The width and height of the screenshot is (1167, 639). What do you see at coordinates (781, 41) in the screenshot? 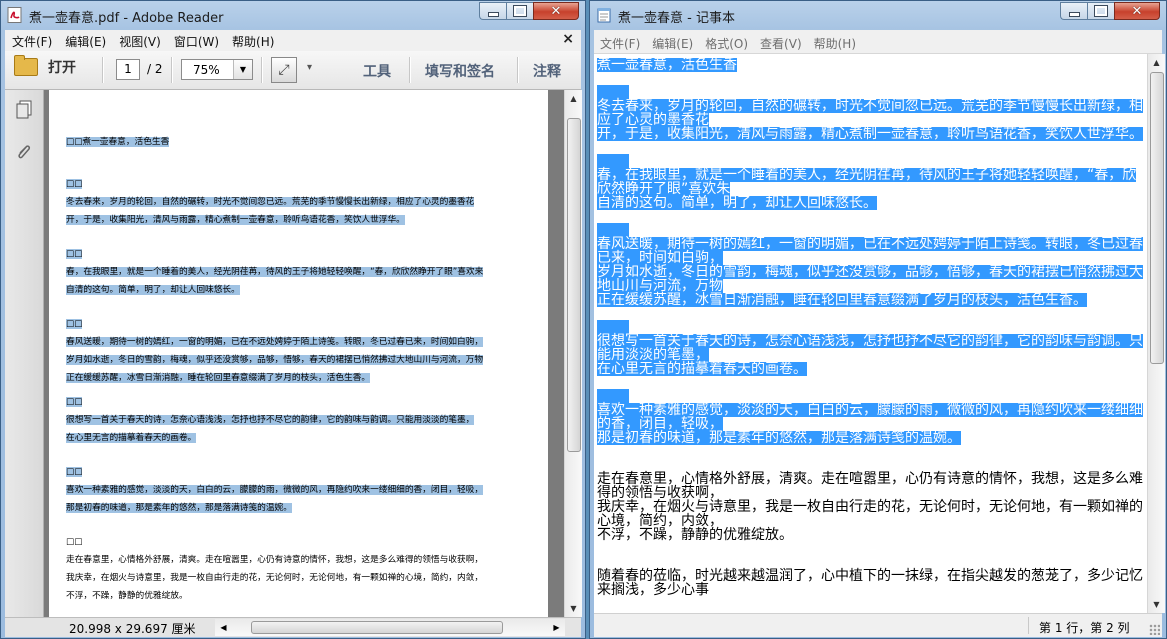
I see `menu-view: 查看(V)` at bounding box center [781, 41].